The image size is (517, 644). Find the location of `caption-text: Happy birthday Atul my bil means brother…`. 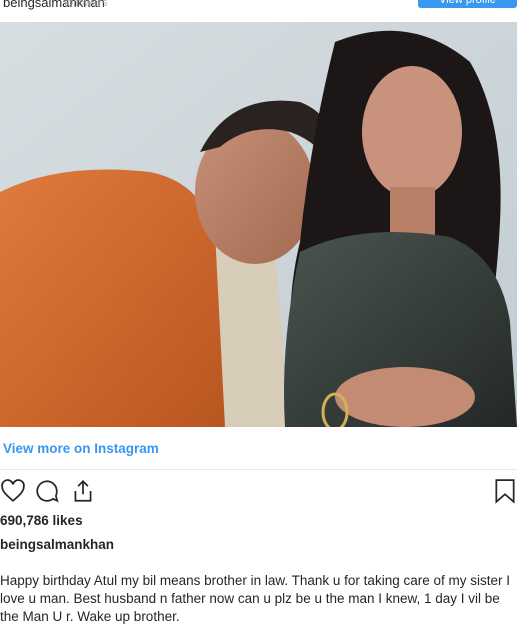

caption-text: Happy birthday Atul my bil means brother… is located at coordinates (255, 598).